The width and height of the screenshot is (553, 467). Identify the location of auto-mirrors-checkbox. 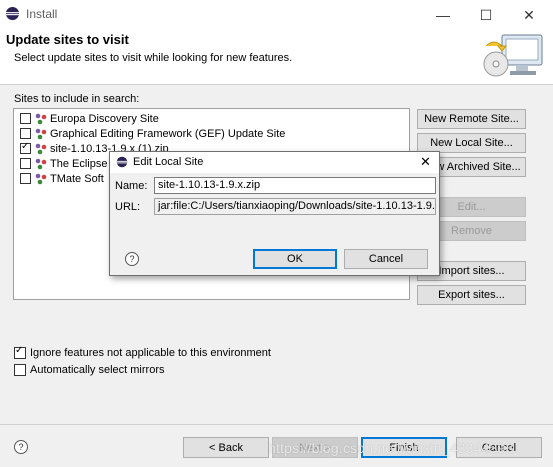
(20, 370).